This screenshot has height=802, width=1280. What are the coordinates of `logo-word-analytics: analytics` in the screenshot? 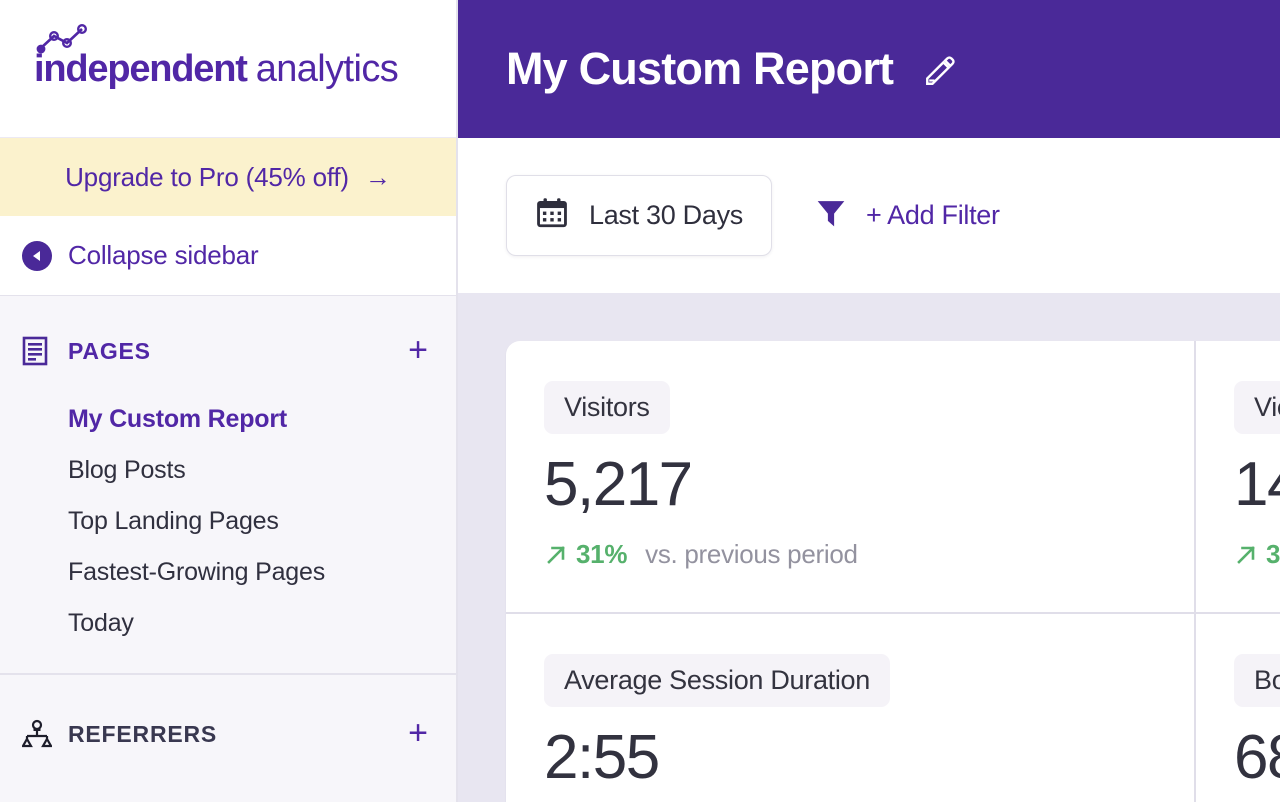 It's located at (327, 68).